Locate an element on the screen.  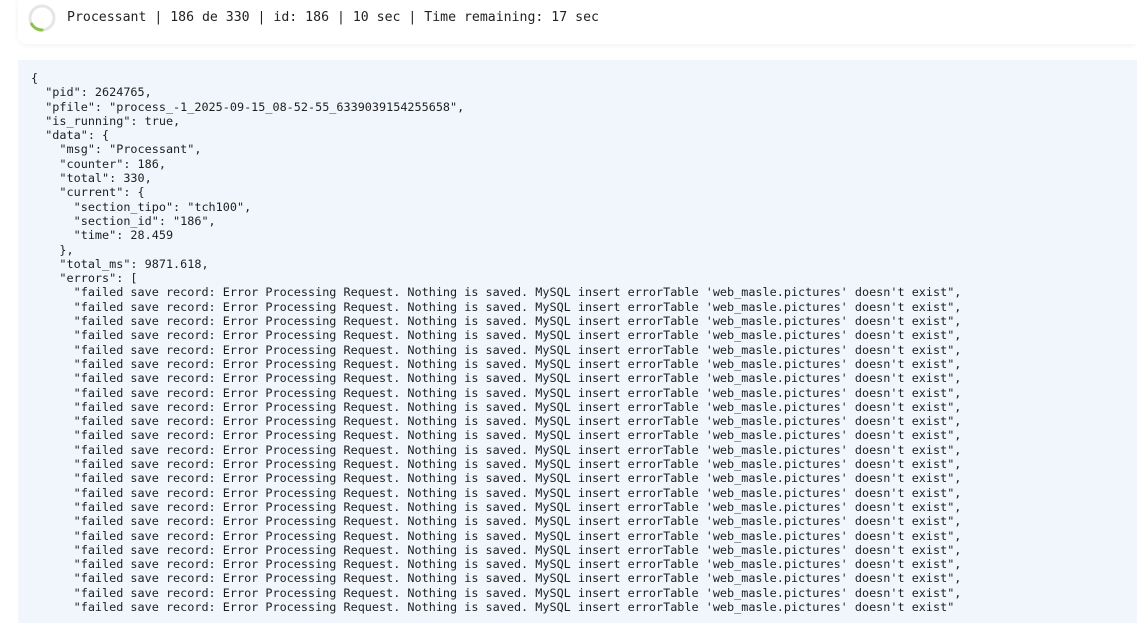
json-line: "section_tipo": "tch100", is located at coordinates (141, 206).